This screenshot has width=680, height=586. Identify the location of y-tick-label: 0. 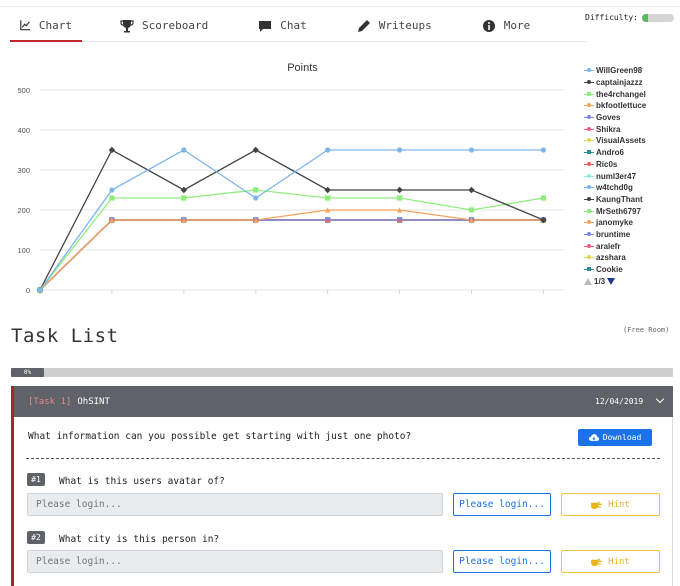
(28, 290).